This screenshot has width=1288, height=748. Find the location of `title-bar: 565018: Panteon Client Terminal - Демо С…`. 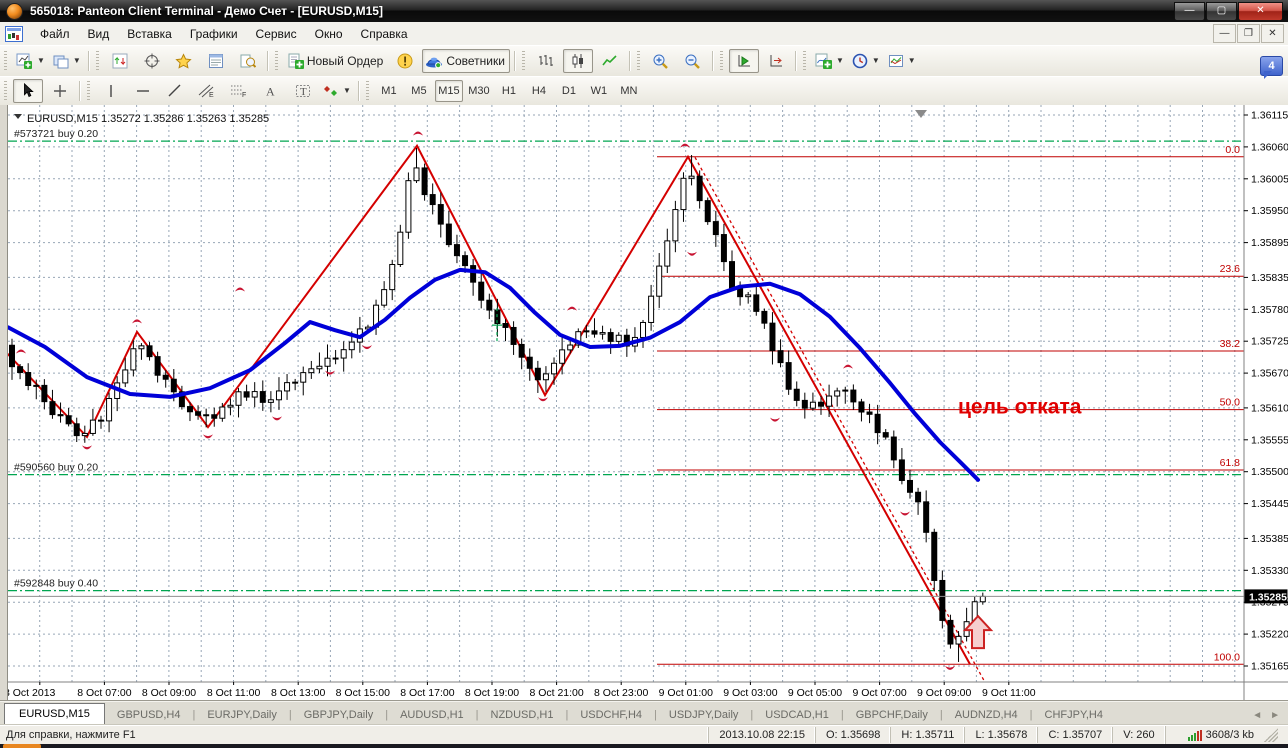

title-bar: 565018: Panteon Client Terminal - Демо С… is located at coordinates (644, 11).